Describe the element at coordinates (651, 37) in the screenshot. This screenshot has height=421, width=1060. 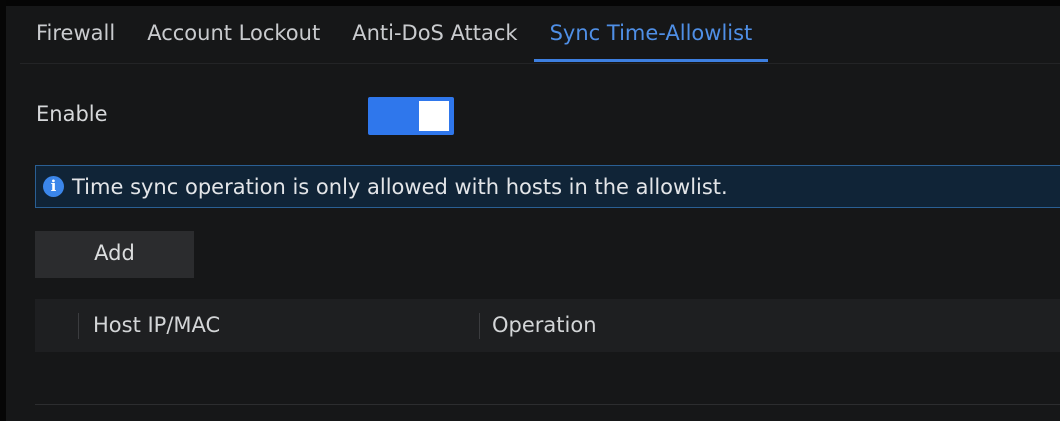
I see `tab-sync-time-allowlist: Sync Time-Allowlist` at that location.